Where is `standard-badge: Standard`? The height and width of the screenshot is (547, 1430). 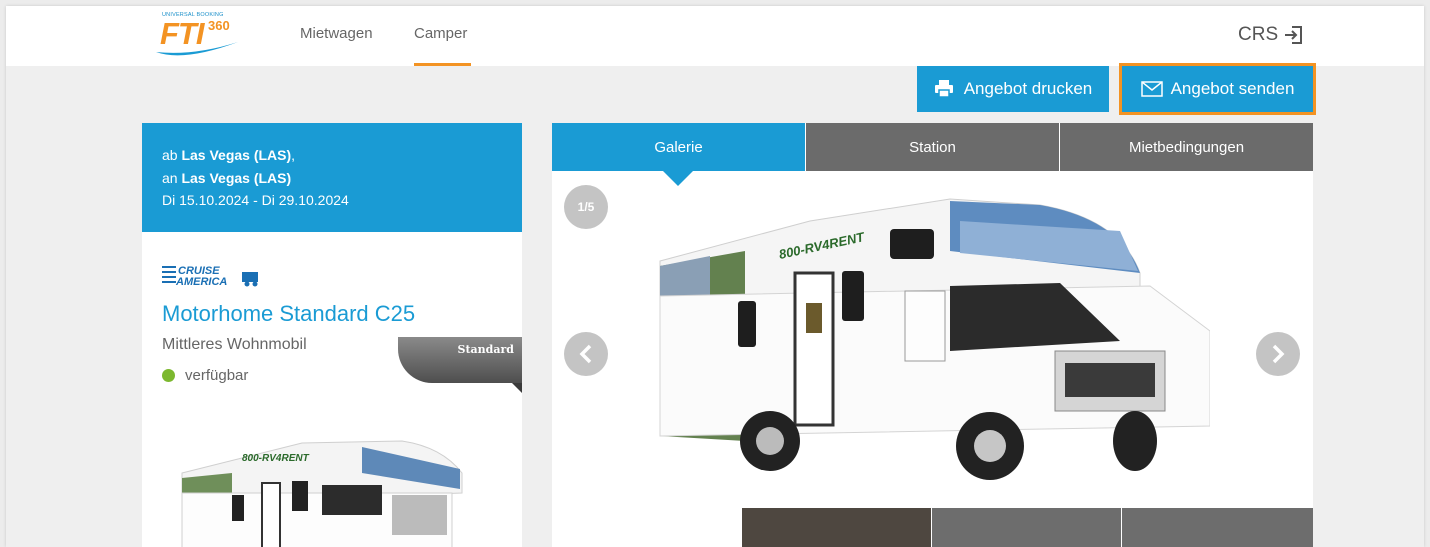
standard-badge: Standard is located at coordinates (460, 365).